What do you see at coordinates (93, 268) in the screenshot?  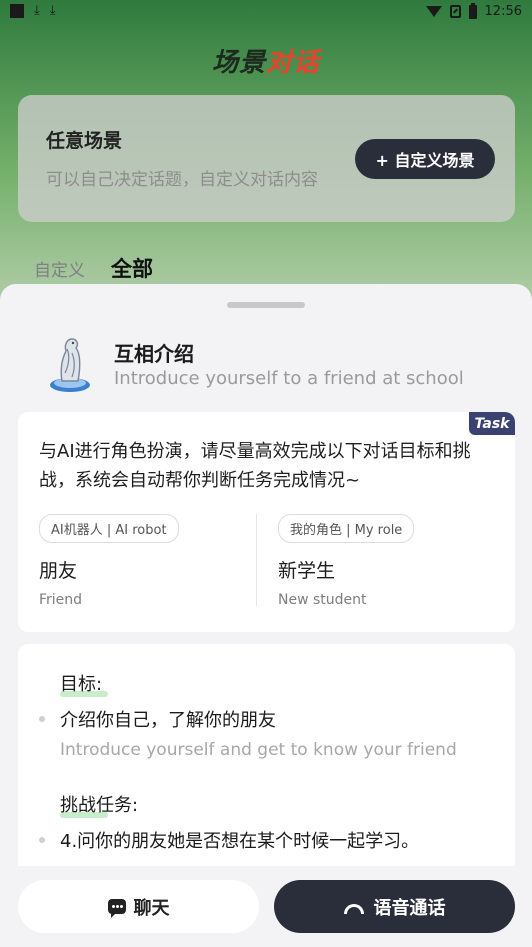 I see `category-tabs: 自定义 全部` at bounding box center [93, 268].